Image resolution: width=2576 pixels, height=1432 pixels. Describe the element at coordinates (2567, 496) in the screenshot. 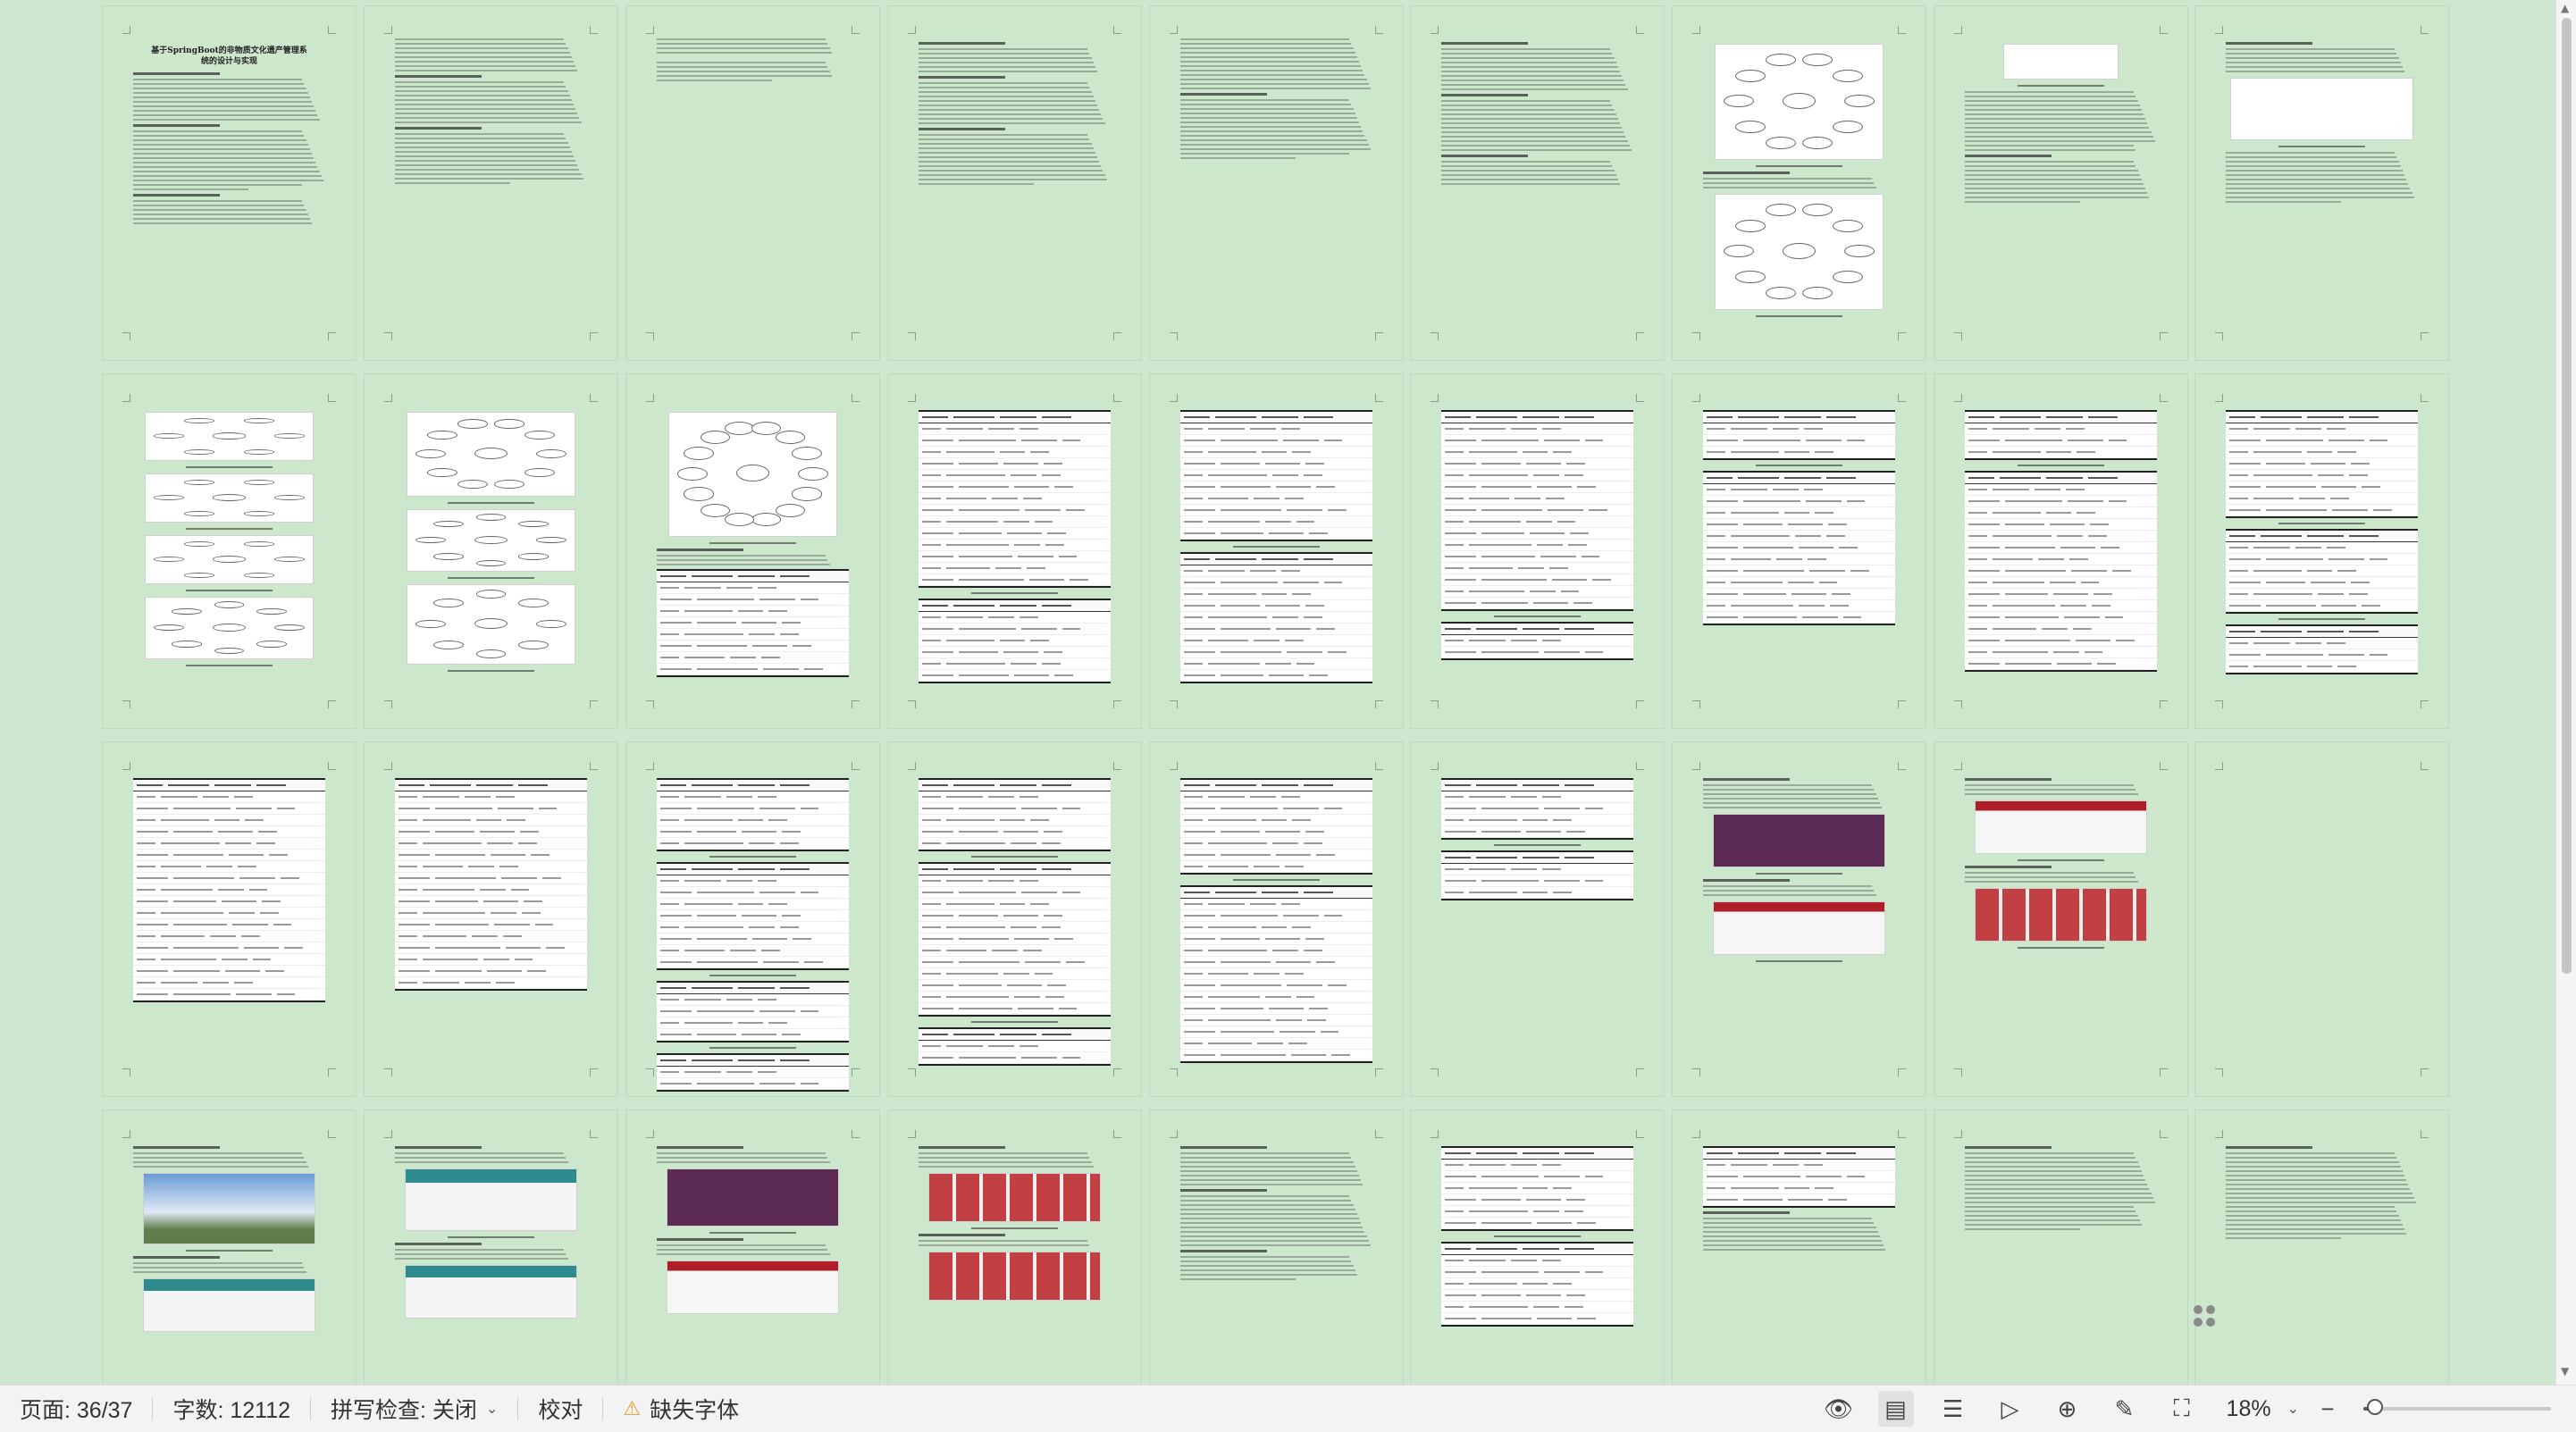

I see `scrollbar-thumb` at that location.